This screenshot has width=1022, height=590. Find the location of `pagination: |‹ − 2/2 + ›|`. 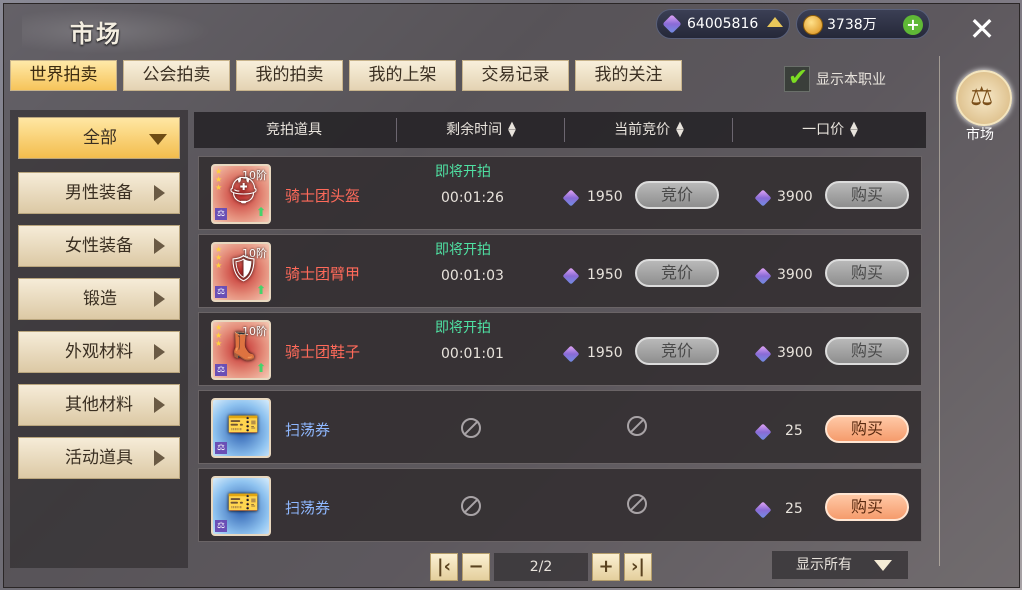

pagination: |‹ − 2/2 + ›| is located at coordinates (541, 567).